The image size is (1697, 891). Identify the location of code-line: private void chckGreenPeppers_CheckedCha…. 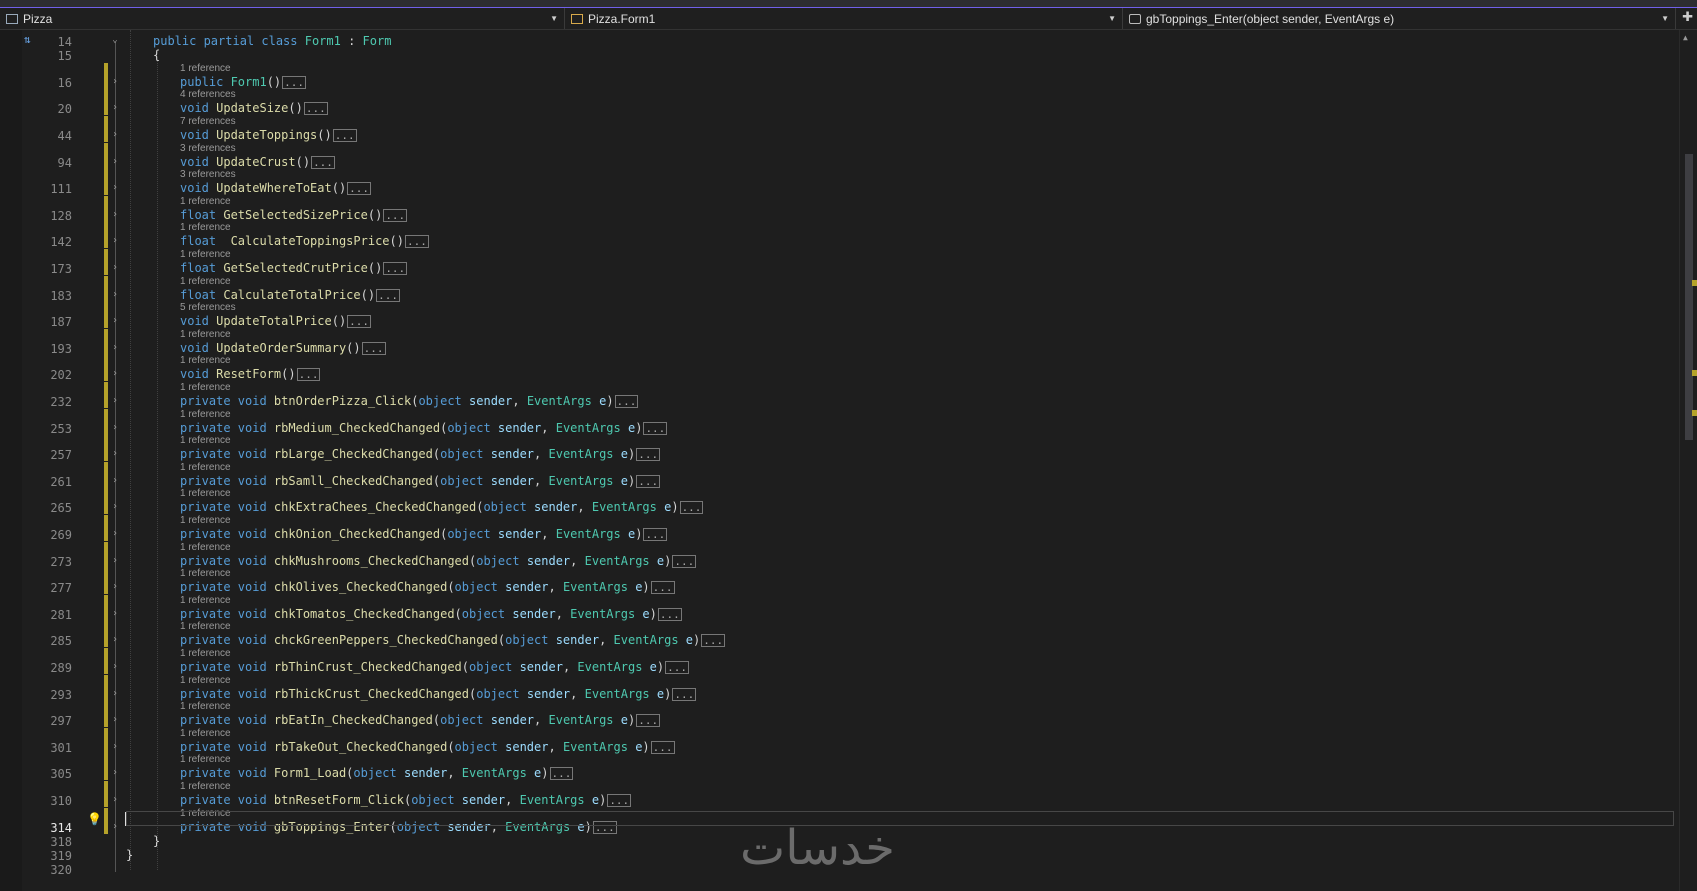
(453, 640).